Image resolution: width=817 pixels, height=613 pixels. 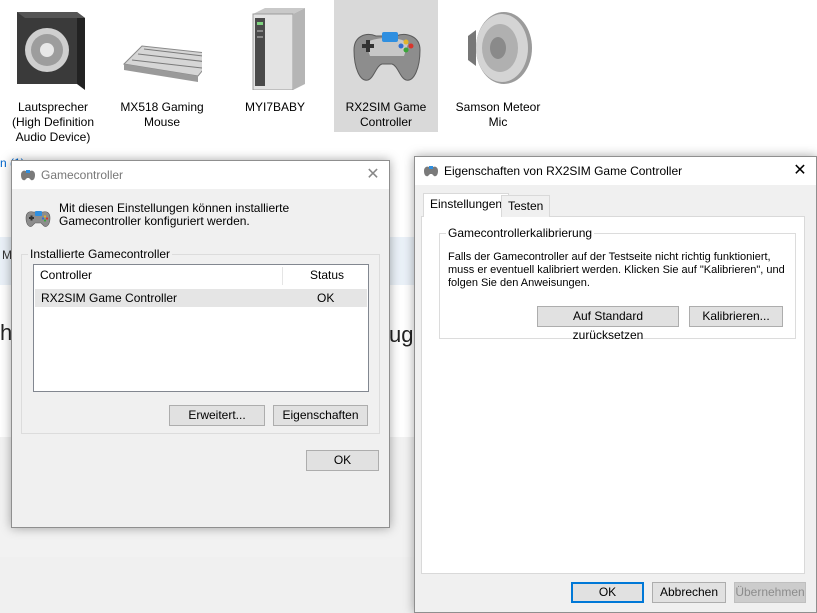 I want to click on device-label: MX518 Gaming Mouse, so click(x=162, y=114).